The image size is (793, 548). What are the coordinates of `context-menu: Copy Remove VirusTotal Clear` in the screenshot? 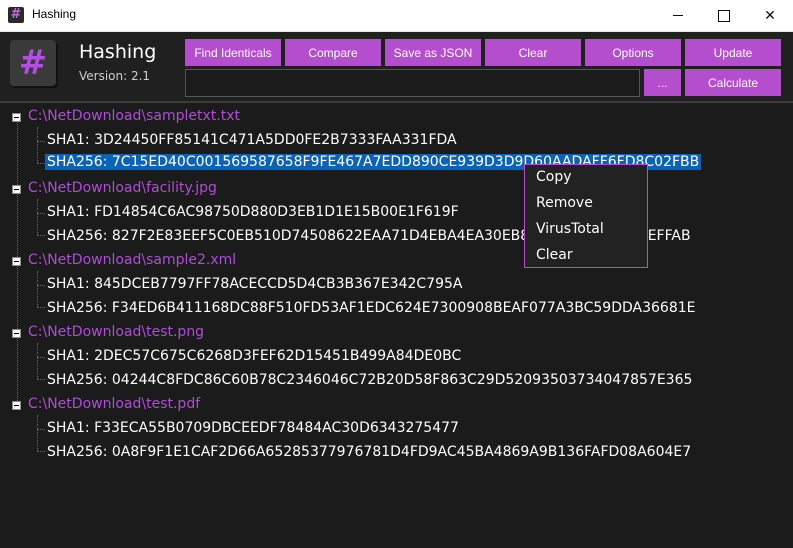 It's located at (586, 216).